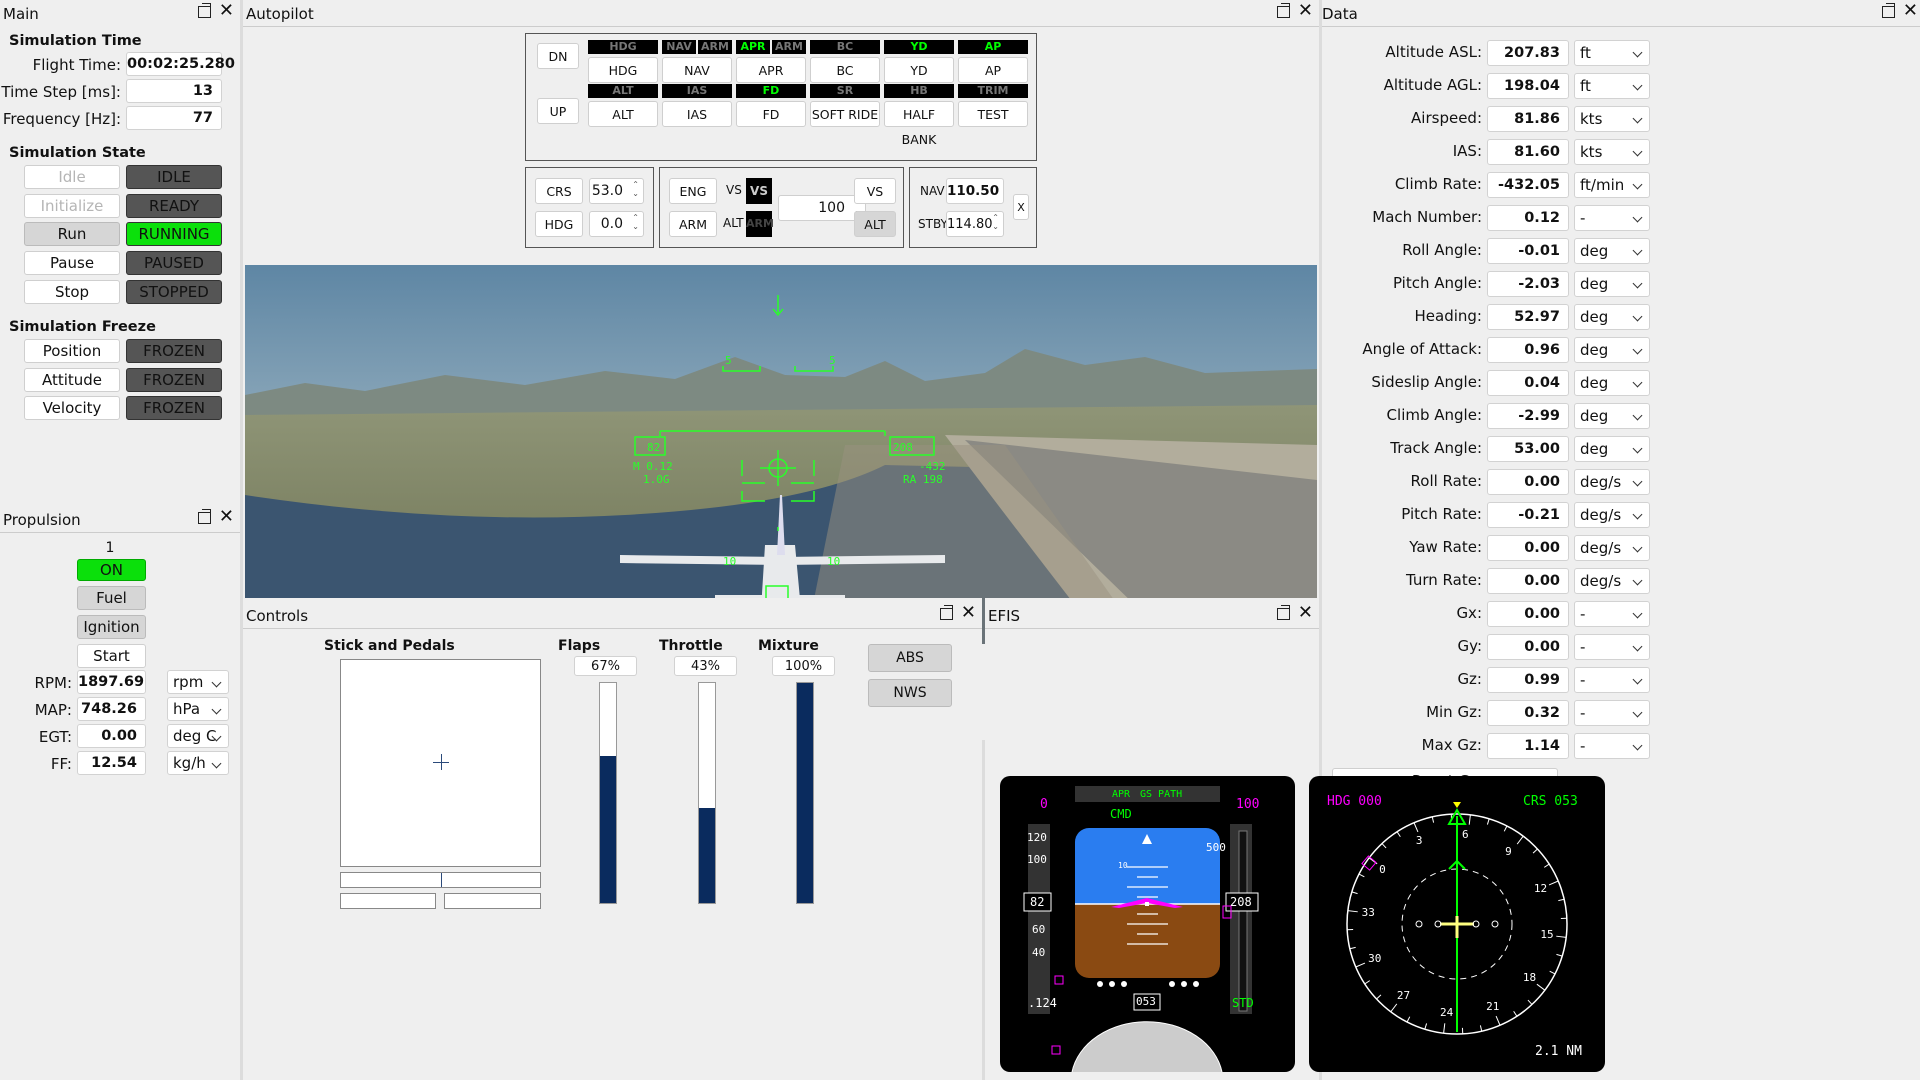  I want to click on soft-ride-button: SOFT RIDE, so click(845, 114).